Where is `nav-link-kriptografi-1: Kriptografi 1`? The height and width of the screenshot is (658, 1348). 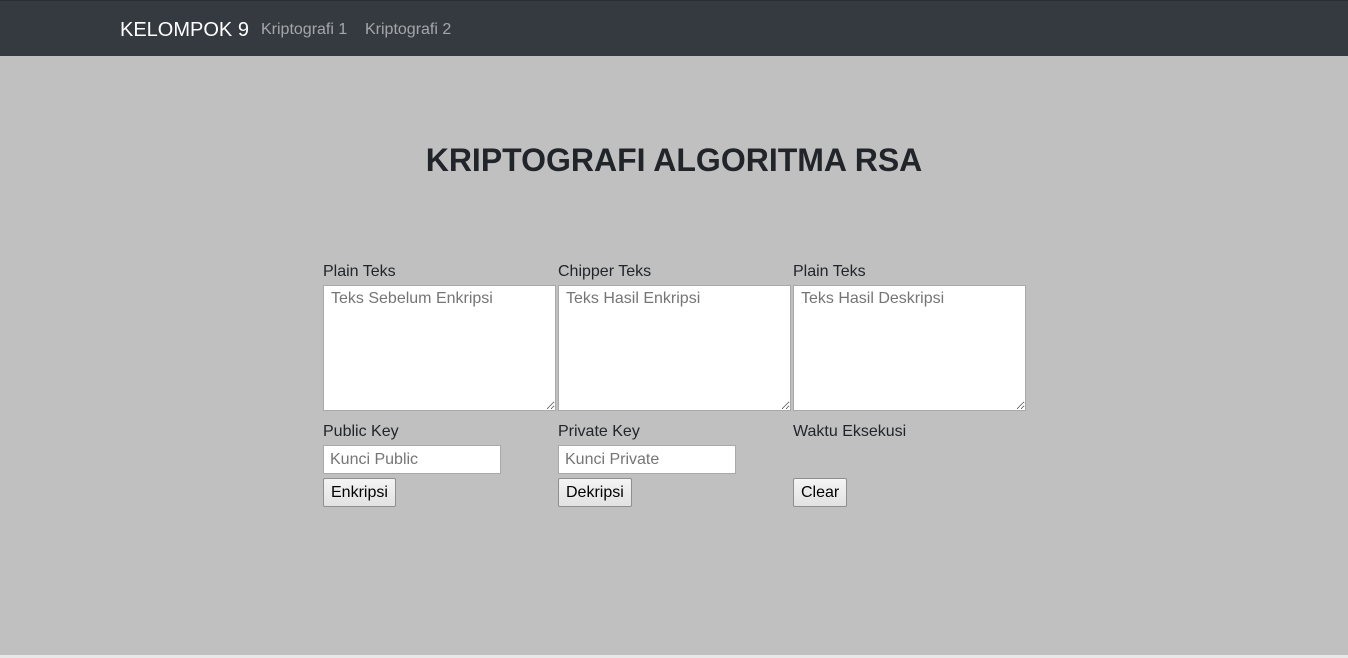
nav-link-kriptografi-1: Kriptografi 1 is located at coordinates (304, 30).